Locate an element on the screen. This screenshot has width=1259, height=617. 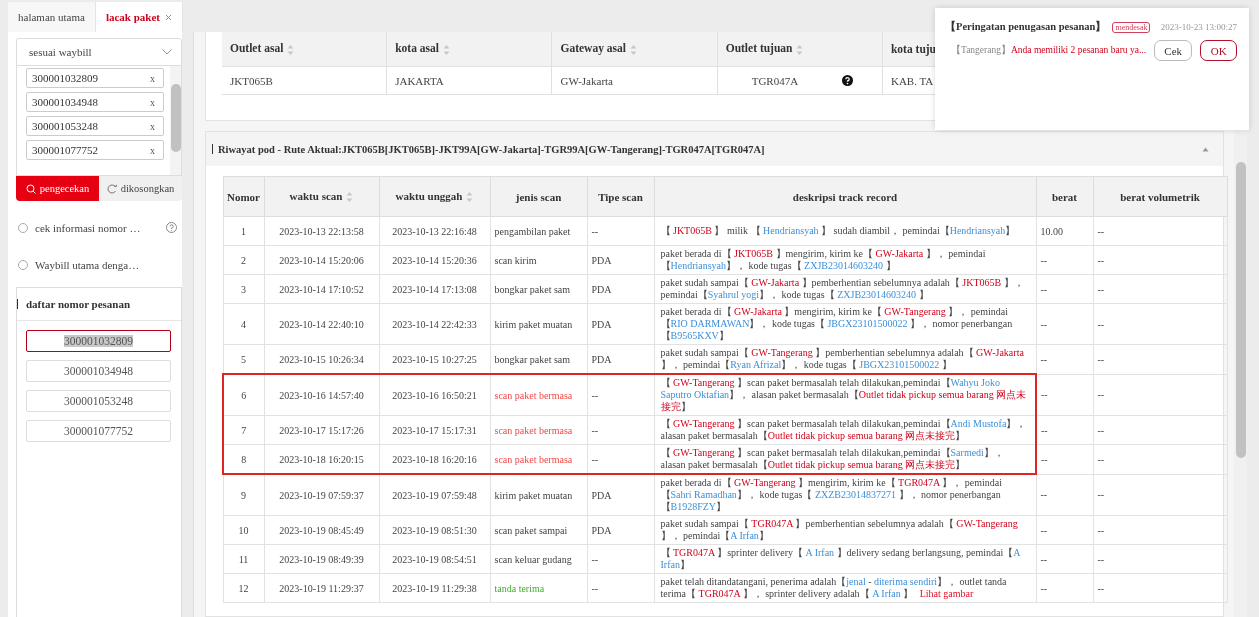
table-cell: 7 is located at coordinates (243, 430).